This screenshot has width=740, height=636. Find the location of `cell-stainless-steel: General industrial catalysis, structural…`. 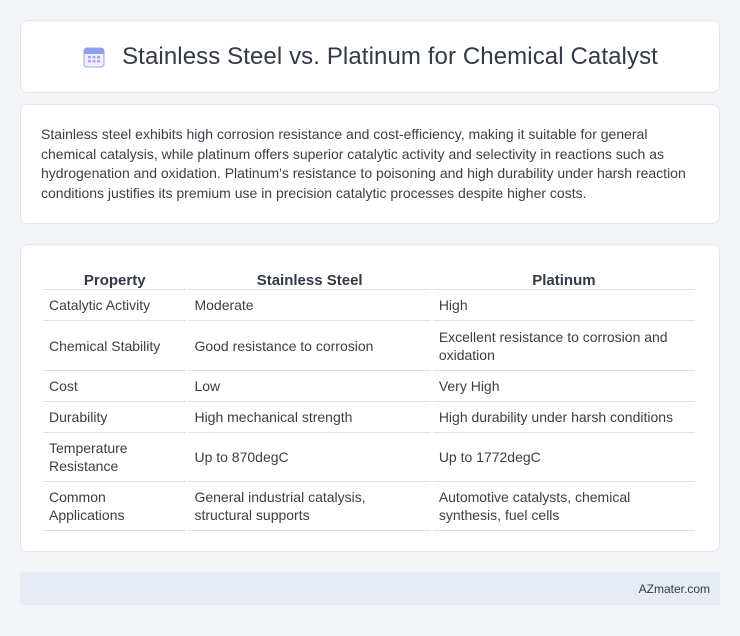

cell-stainless-steel: General industrial catalysis, structural… is located at coordinates (309, 506).